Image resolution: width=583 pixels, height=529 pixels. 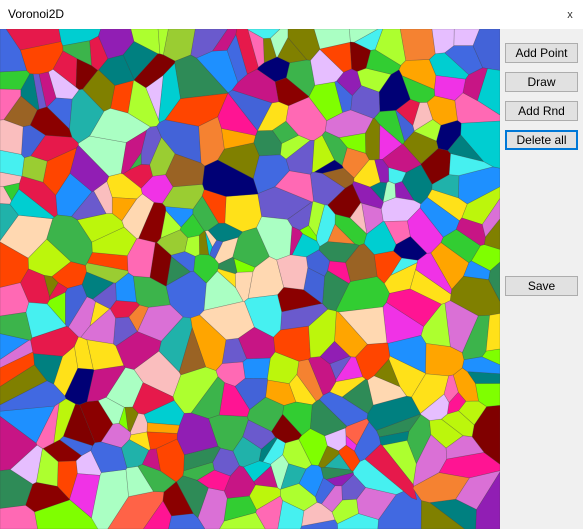 I want to click on delete-all-button: Delete all, so click(x=541, y=140).